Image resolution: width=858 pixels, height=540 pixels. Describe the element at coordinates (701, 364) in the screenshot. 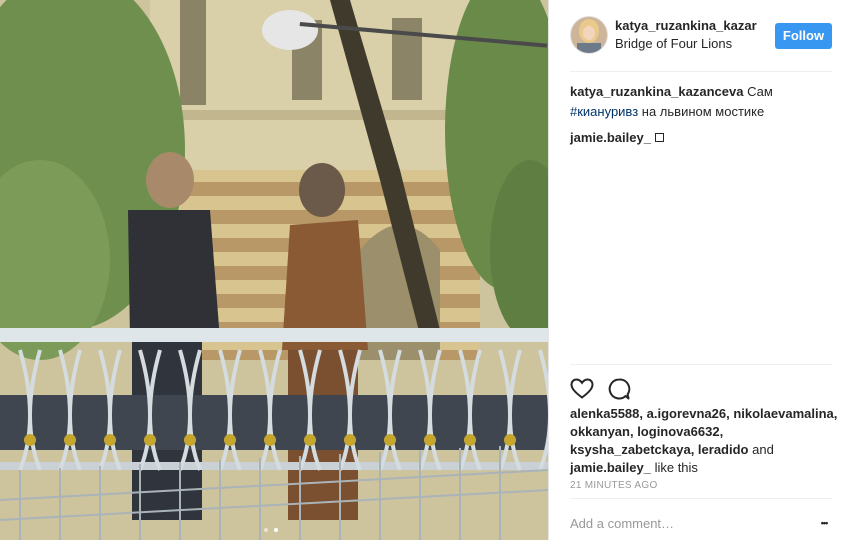

I see `actions-divider` at that location.